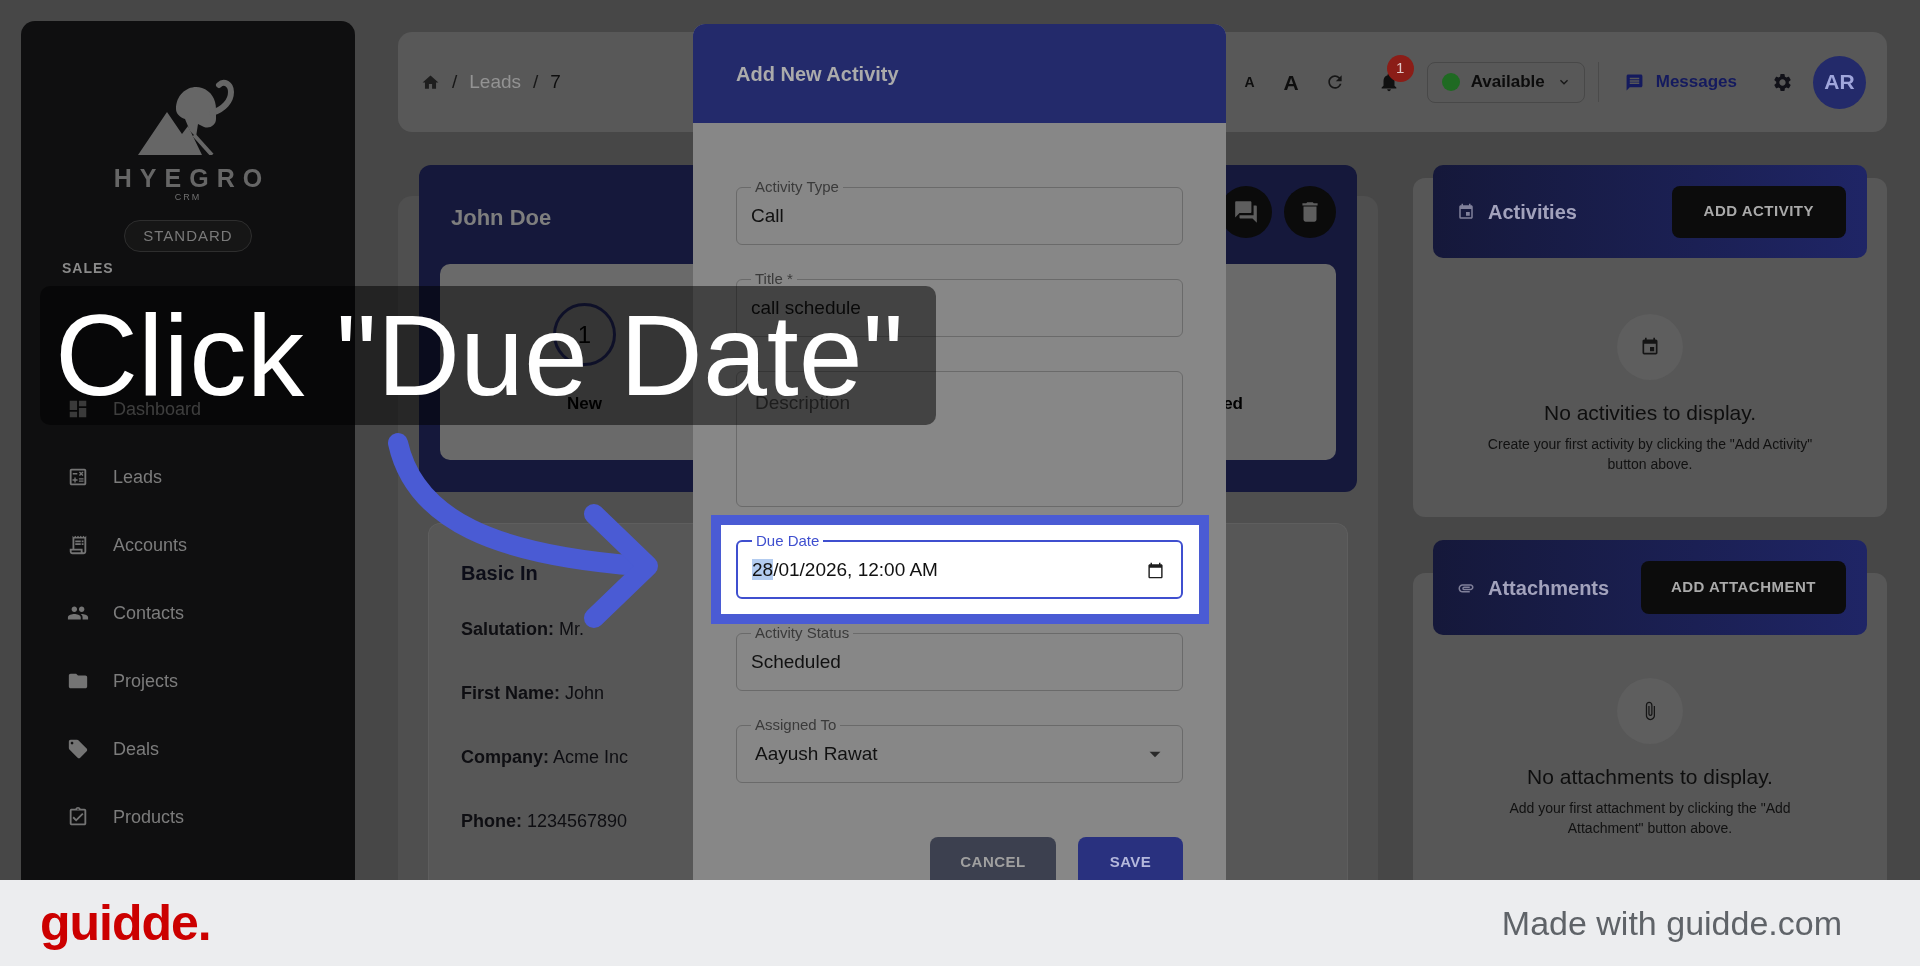  I want to click on user-avatar: AR, so click(1839, 82).